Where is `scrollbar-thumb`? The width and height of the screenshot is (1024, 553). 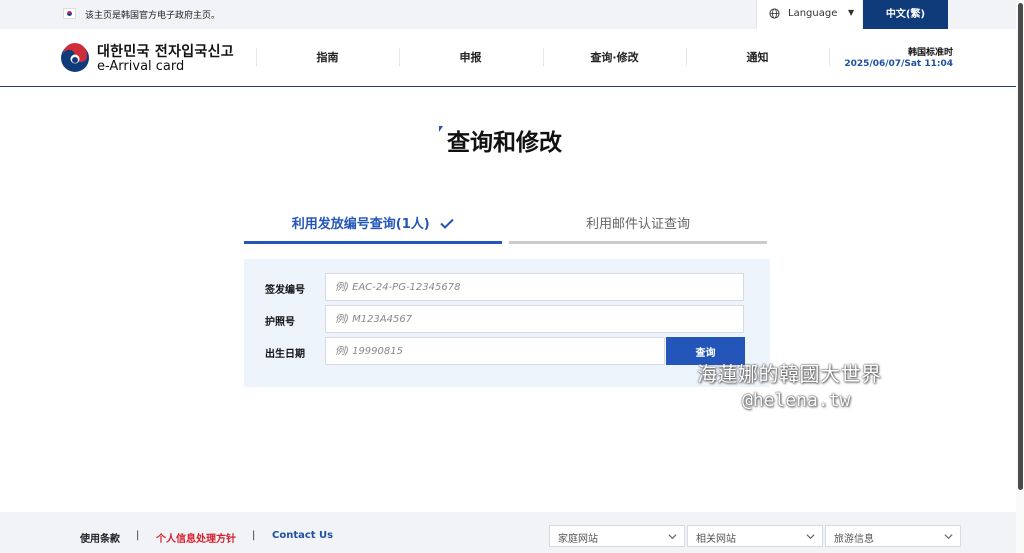 scrollbar-thumb is located at coordinates (1020, 246).